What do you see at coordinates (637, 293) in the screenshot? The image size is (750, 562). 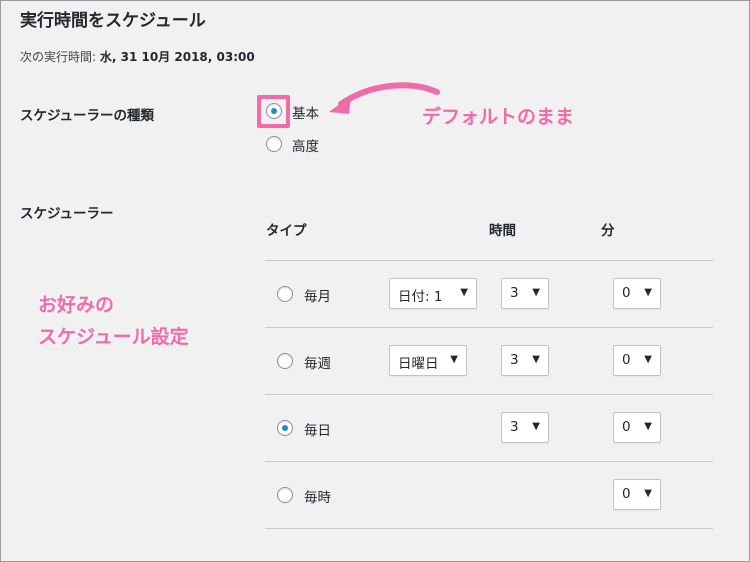 I see `minute-select-monthly: 0 ▼` at bounding box center [637, 293].